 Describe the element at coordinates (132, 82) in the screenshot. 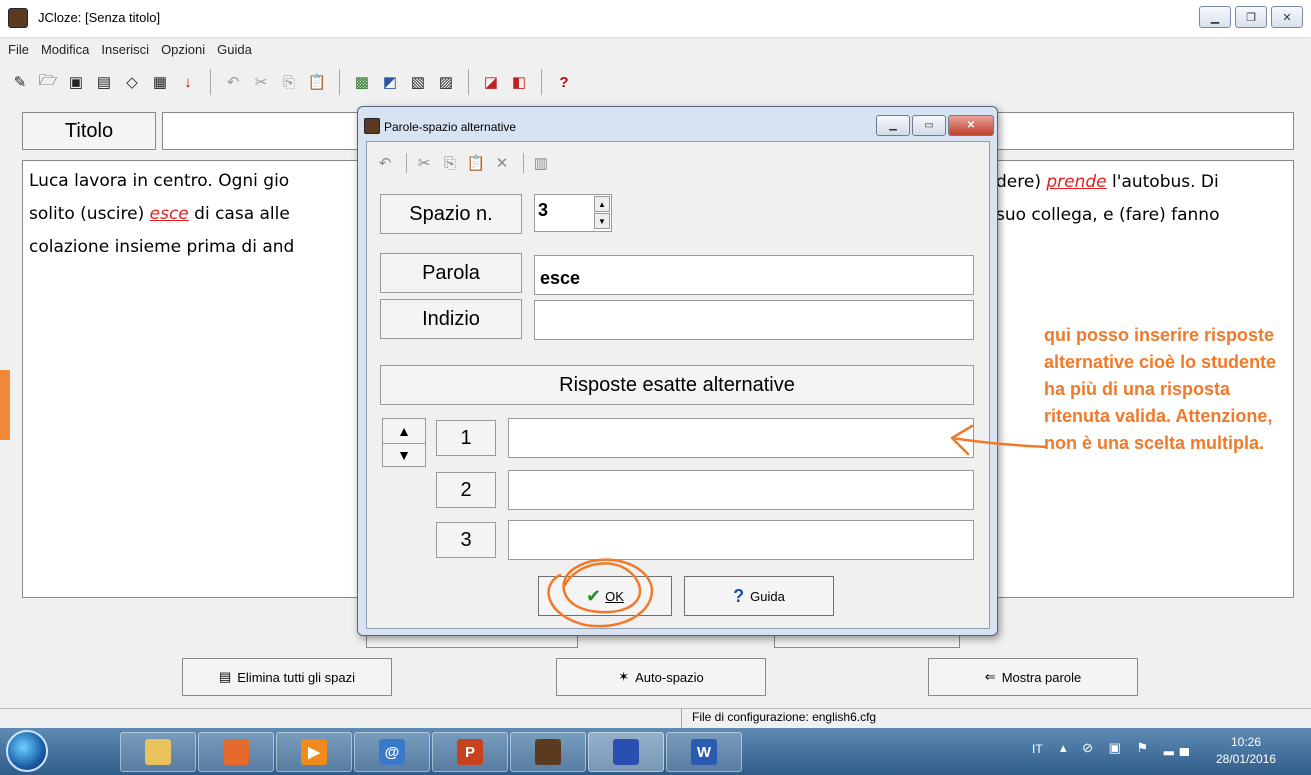

I see `eraser-icon: ◇` at that location.